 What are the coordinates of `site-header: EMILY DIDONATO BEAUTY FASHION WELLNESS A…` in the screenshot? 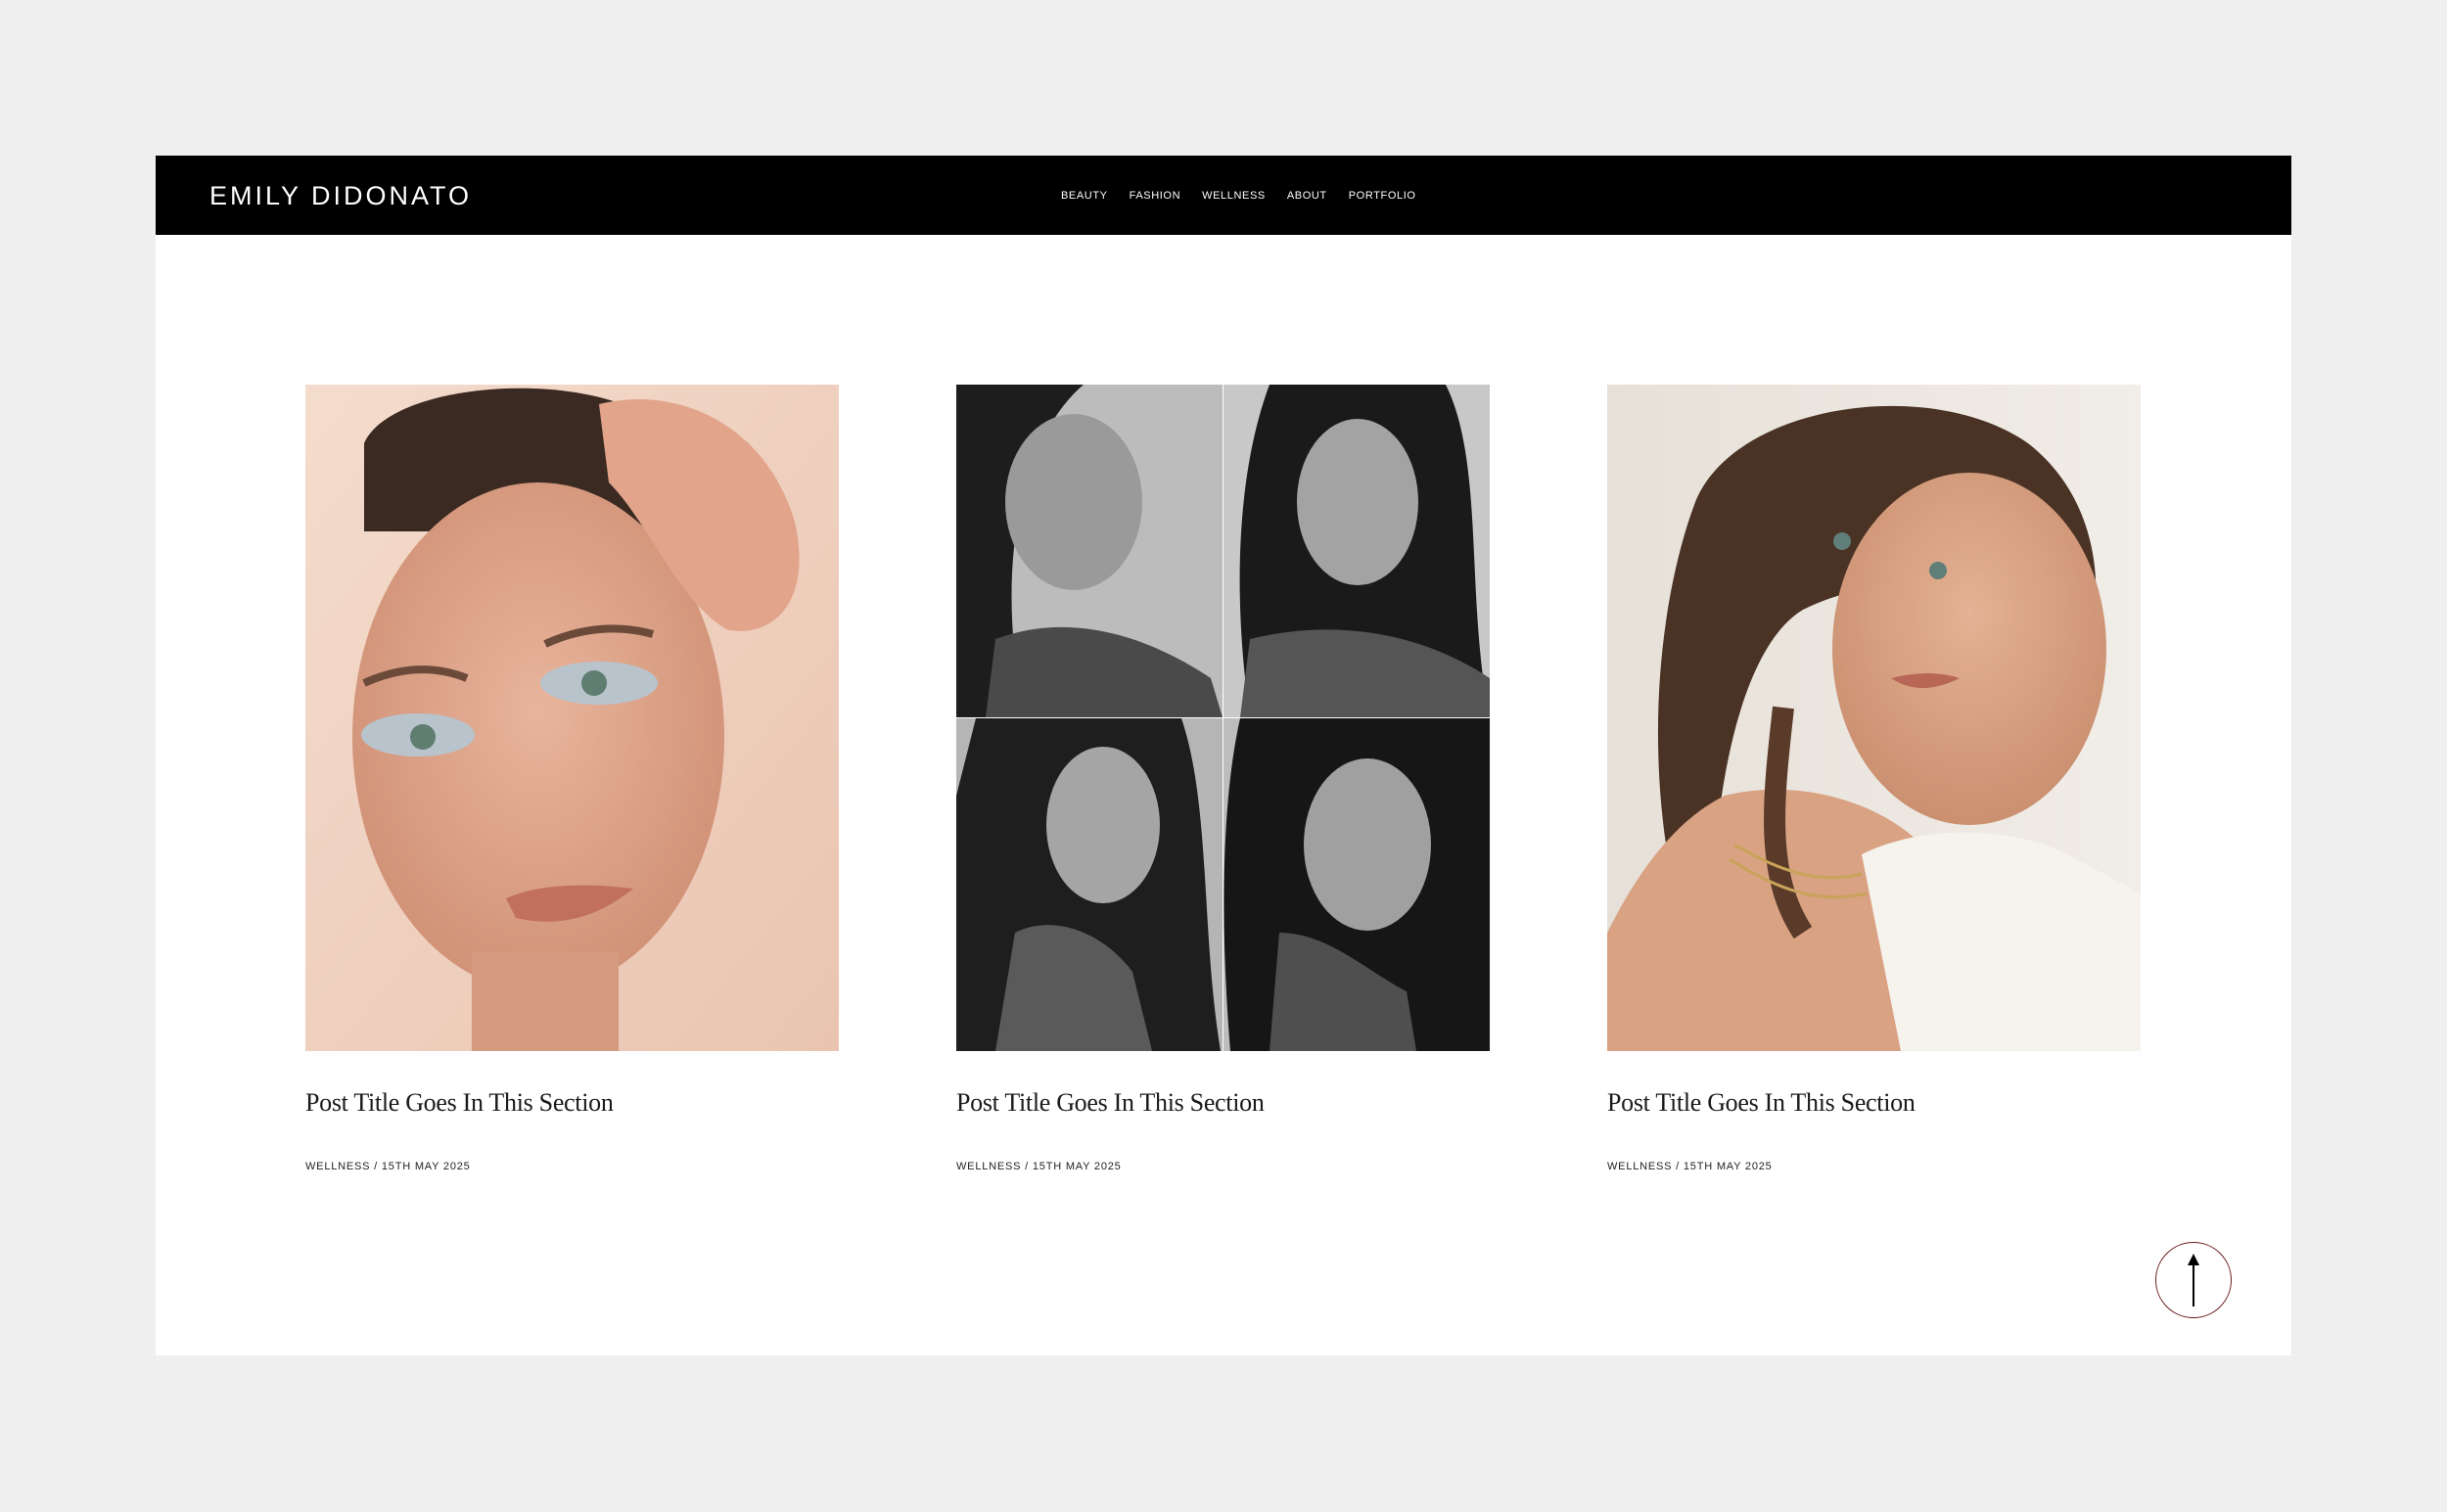 It's located at (1223, 195).